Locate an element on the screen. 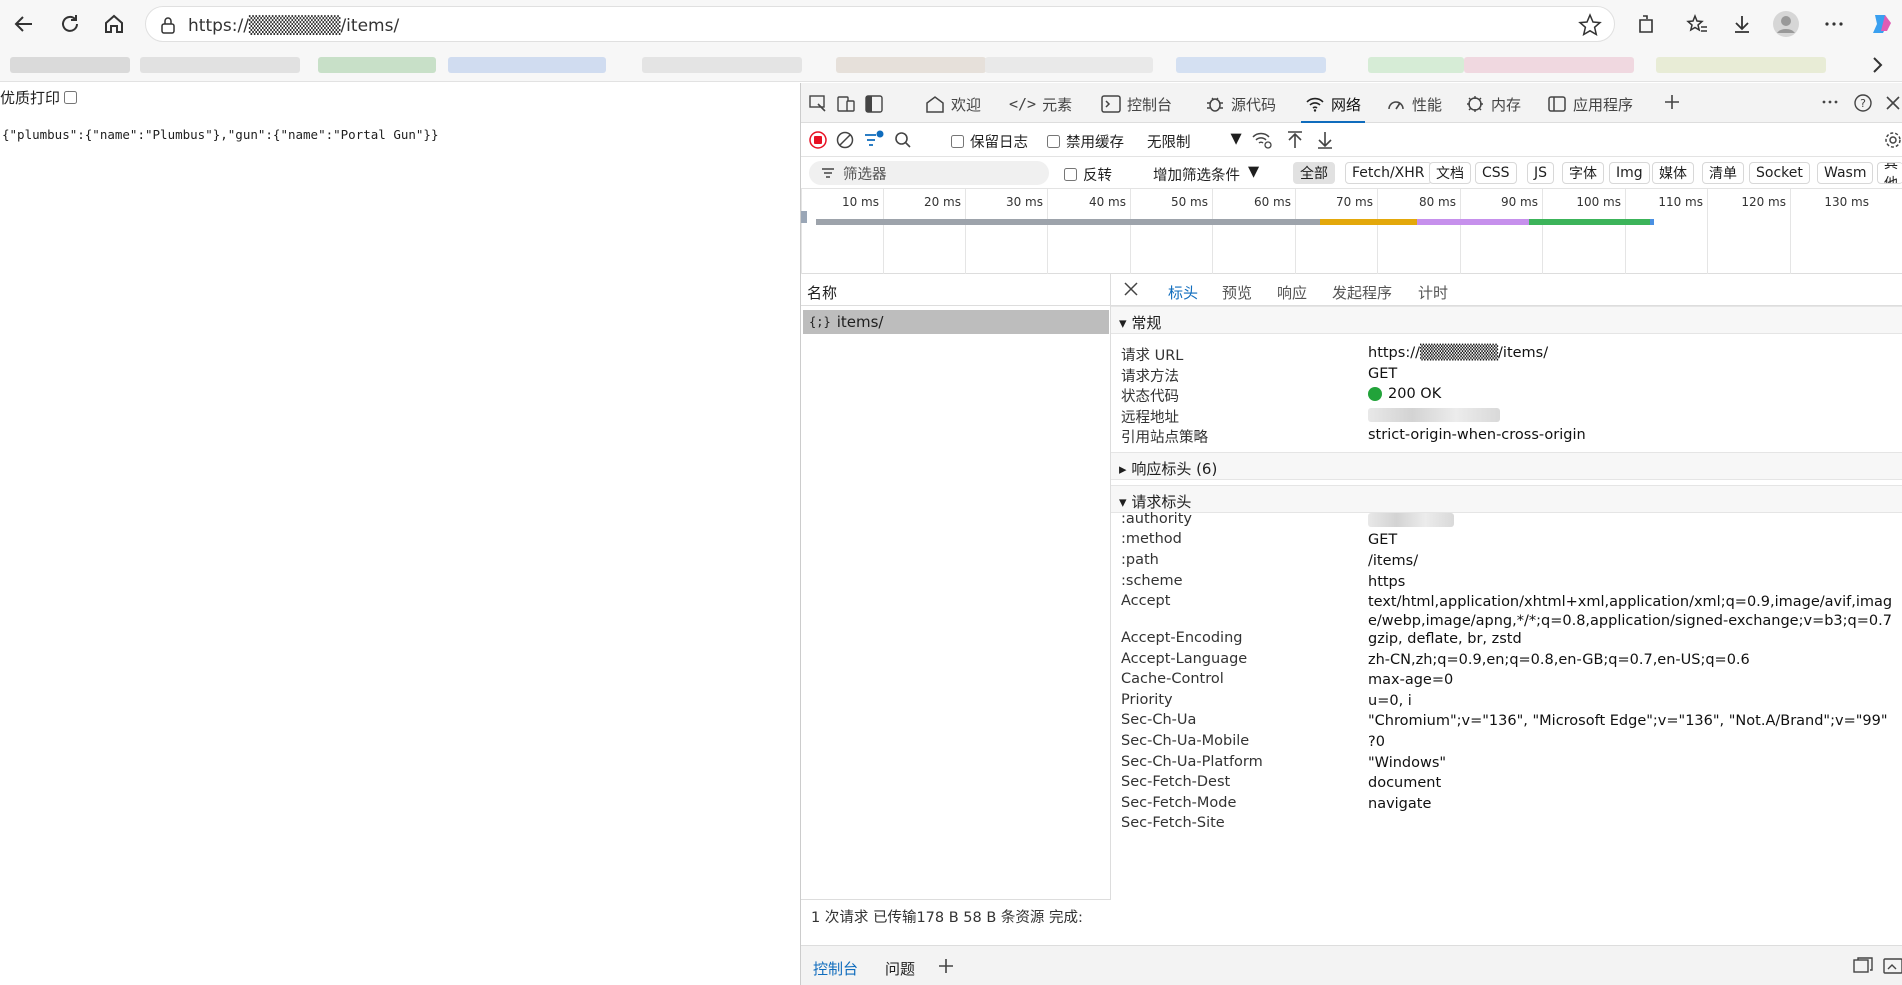  copilot-icon is located at coordinates (1882, 24).